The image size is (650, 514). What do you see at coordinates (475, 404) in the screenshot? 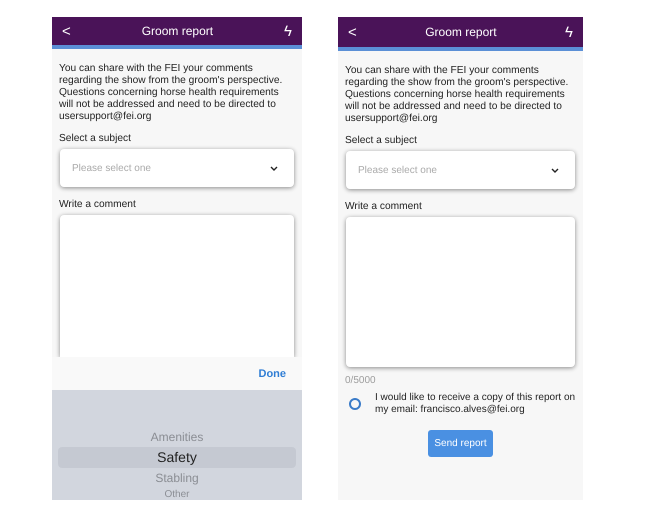
I see `copy-option-label: I would like to receive a copy of this report on my email: francisco.alves@fei.org` at bounding box center [475, 404].